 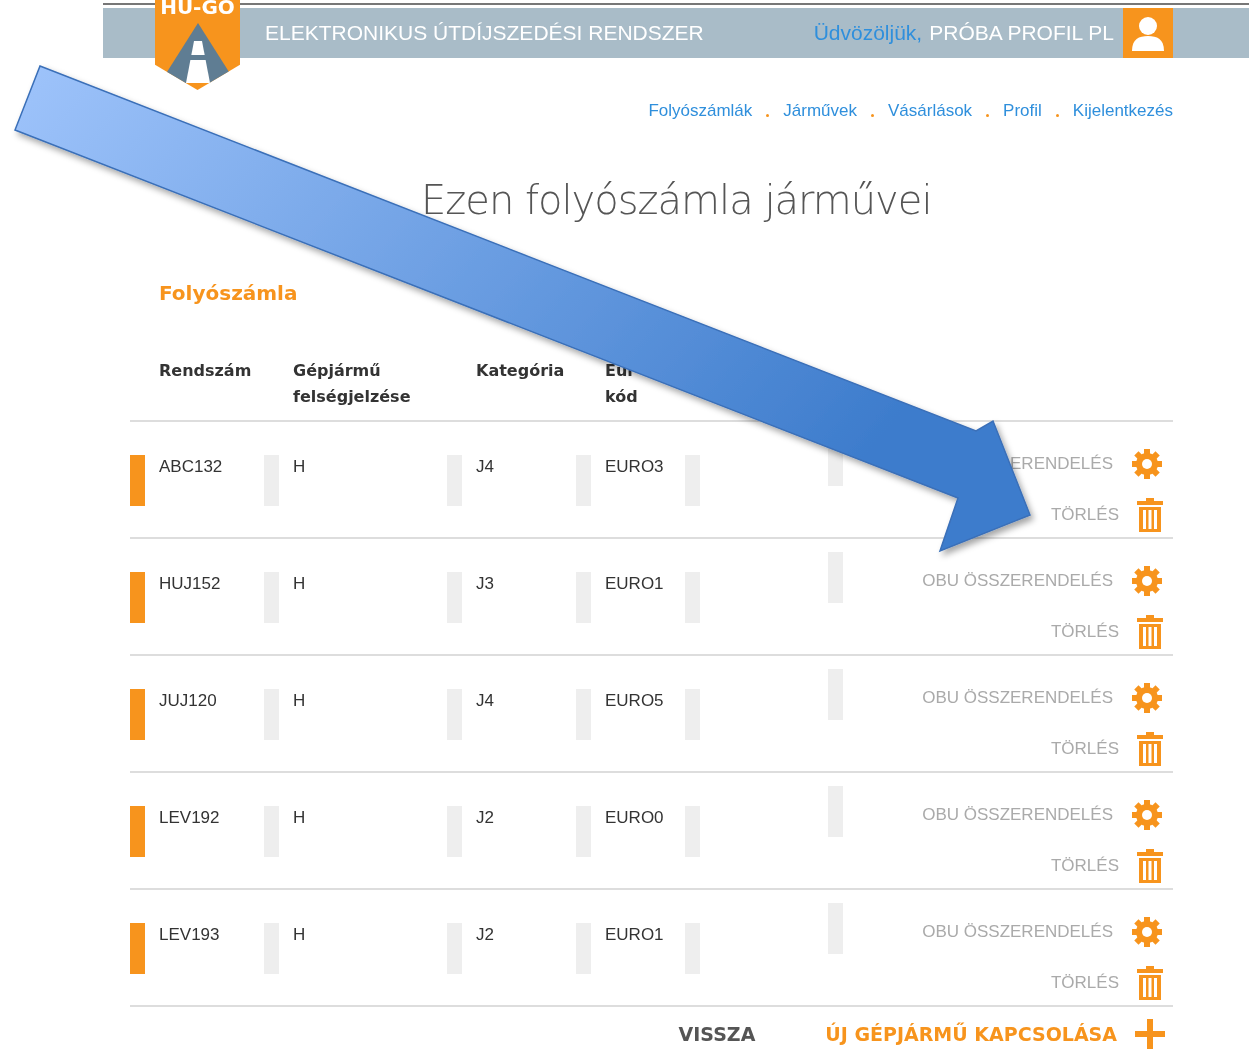 What do you see at coordinates (337, 371) in the screenshot?
I see `column-header: Gépjármű` at bounding box center [337, 371].